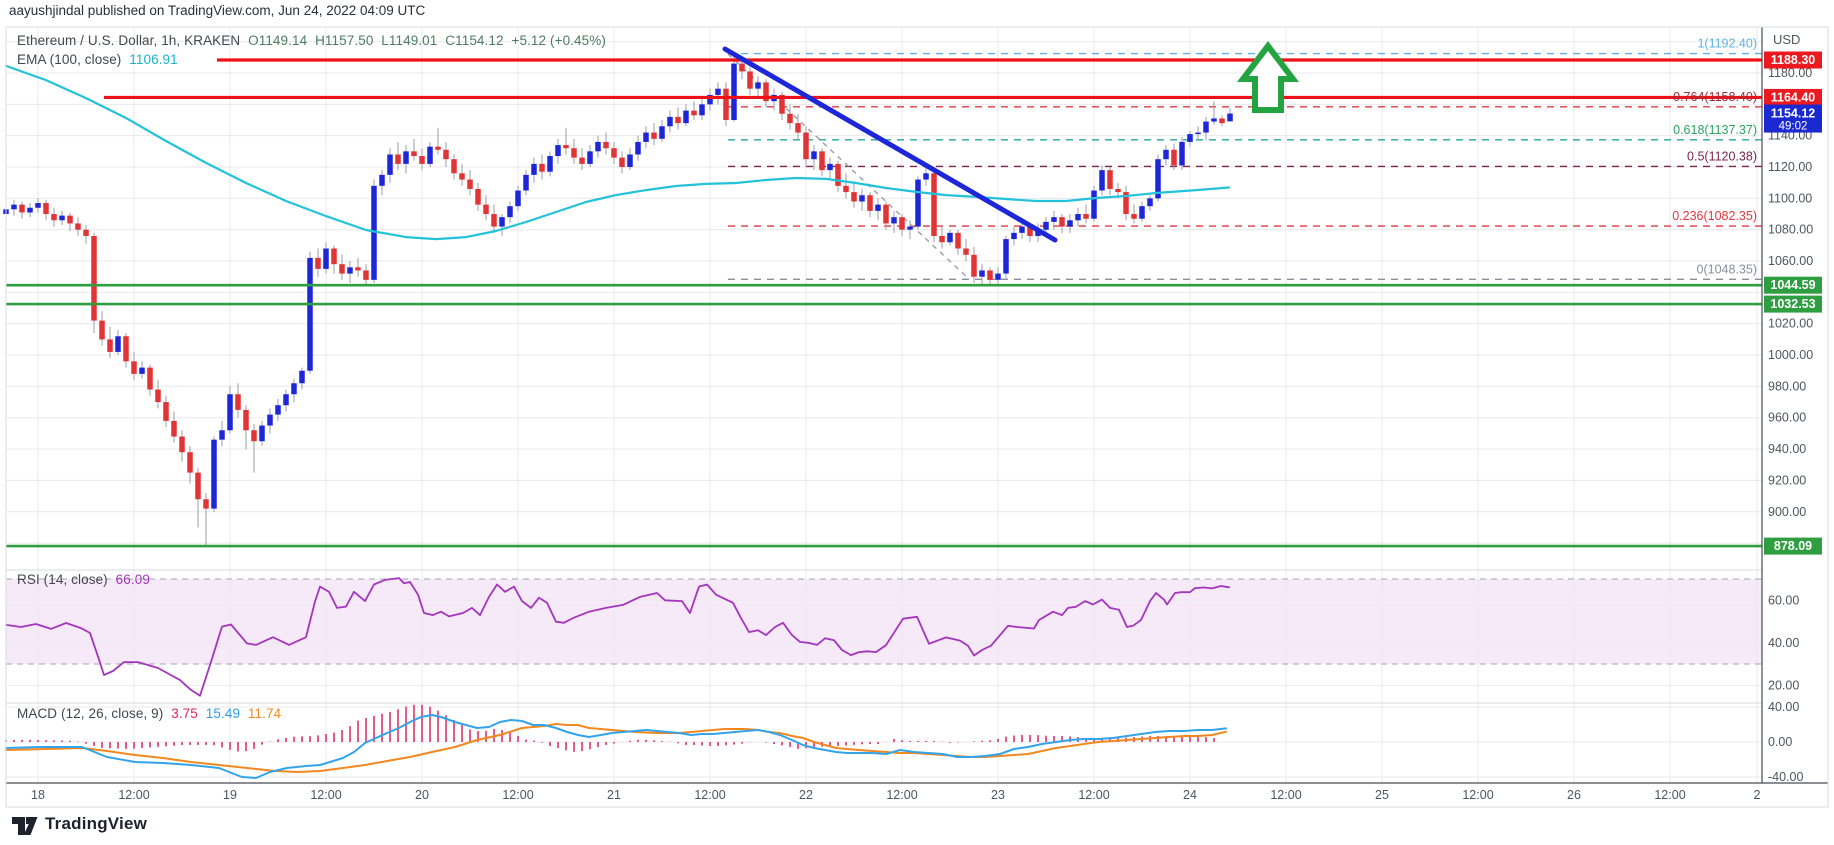  What do you see at coordinates (558, 40) in the screenshot?
I see `ohlc-change: +5.12 (+0.45%)` at bounding box center [558, 40].